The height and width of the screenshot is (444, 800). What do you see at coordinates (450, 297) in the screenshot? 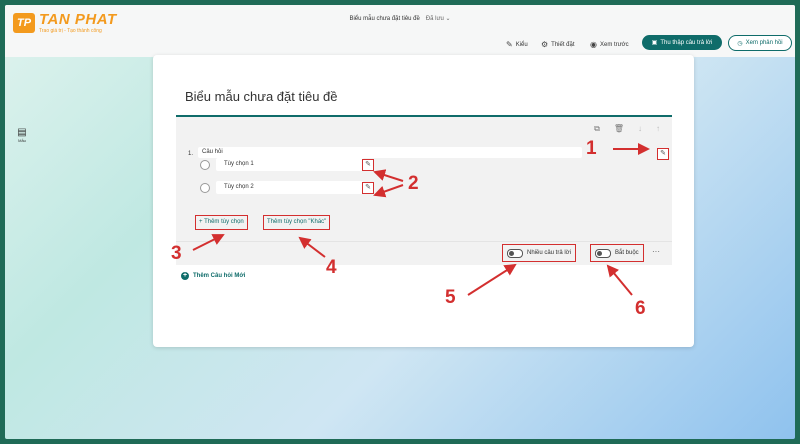
I see `annotation-number-5: 5` at bounding box center [450, 297].